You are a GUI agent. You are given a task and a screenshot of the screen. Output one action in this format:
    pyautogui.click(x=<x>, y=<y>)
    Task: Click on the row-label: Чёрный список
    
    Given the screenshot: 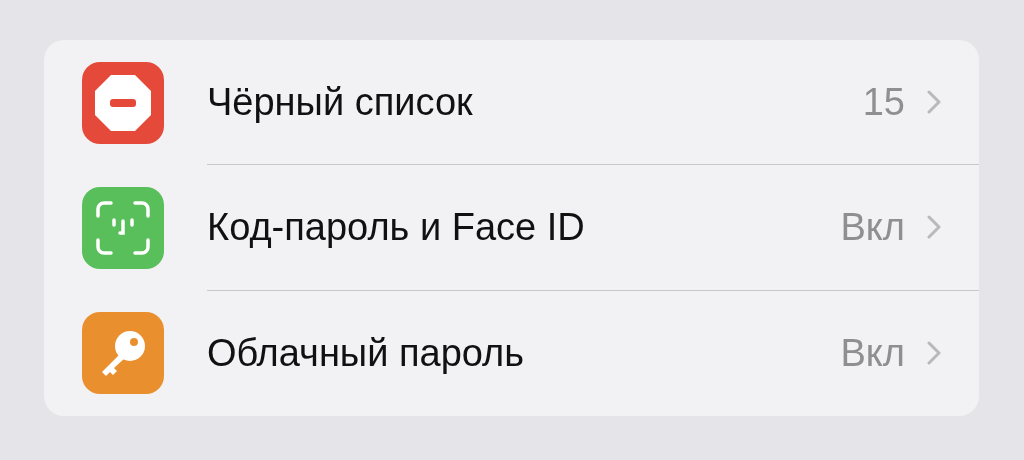 What is the action you would take?
    pyautogui.click(x=535, y=102)
    